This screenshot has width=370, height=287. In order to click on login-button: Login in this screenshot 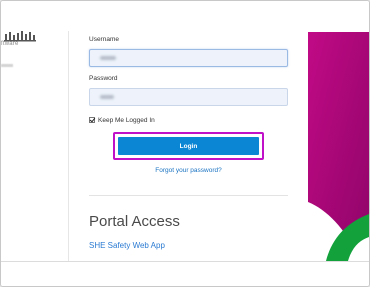, I will do `click(188, 146)`.